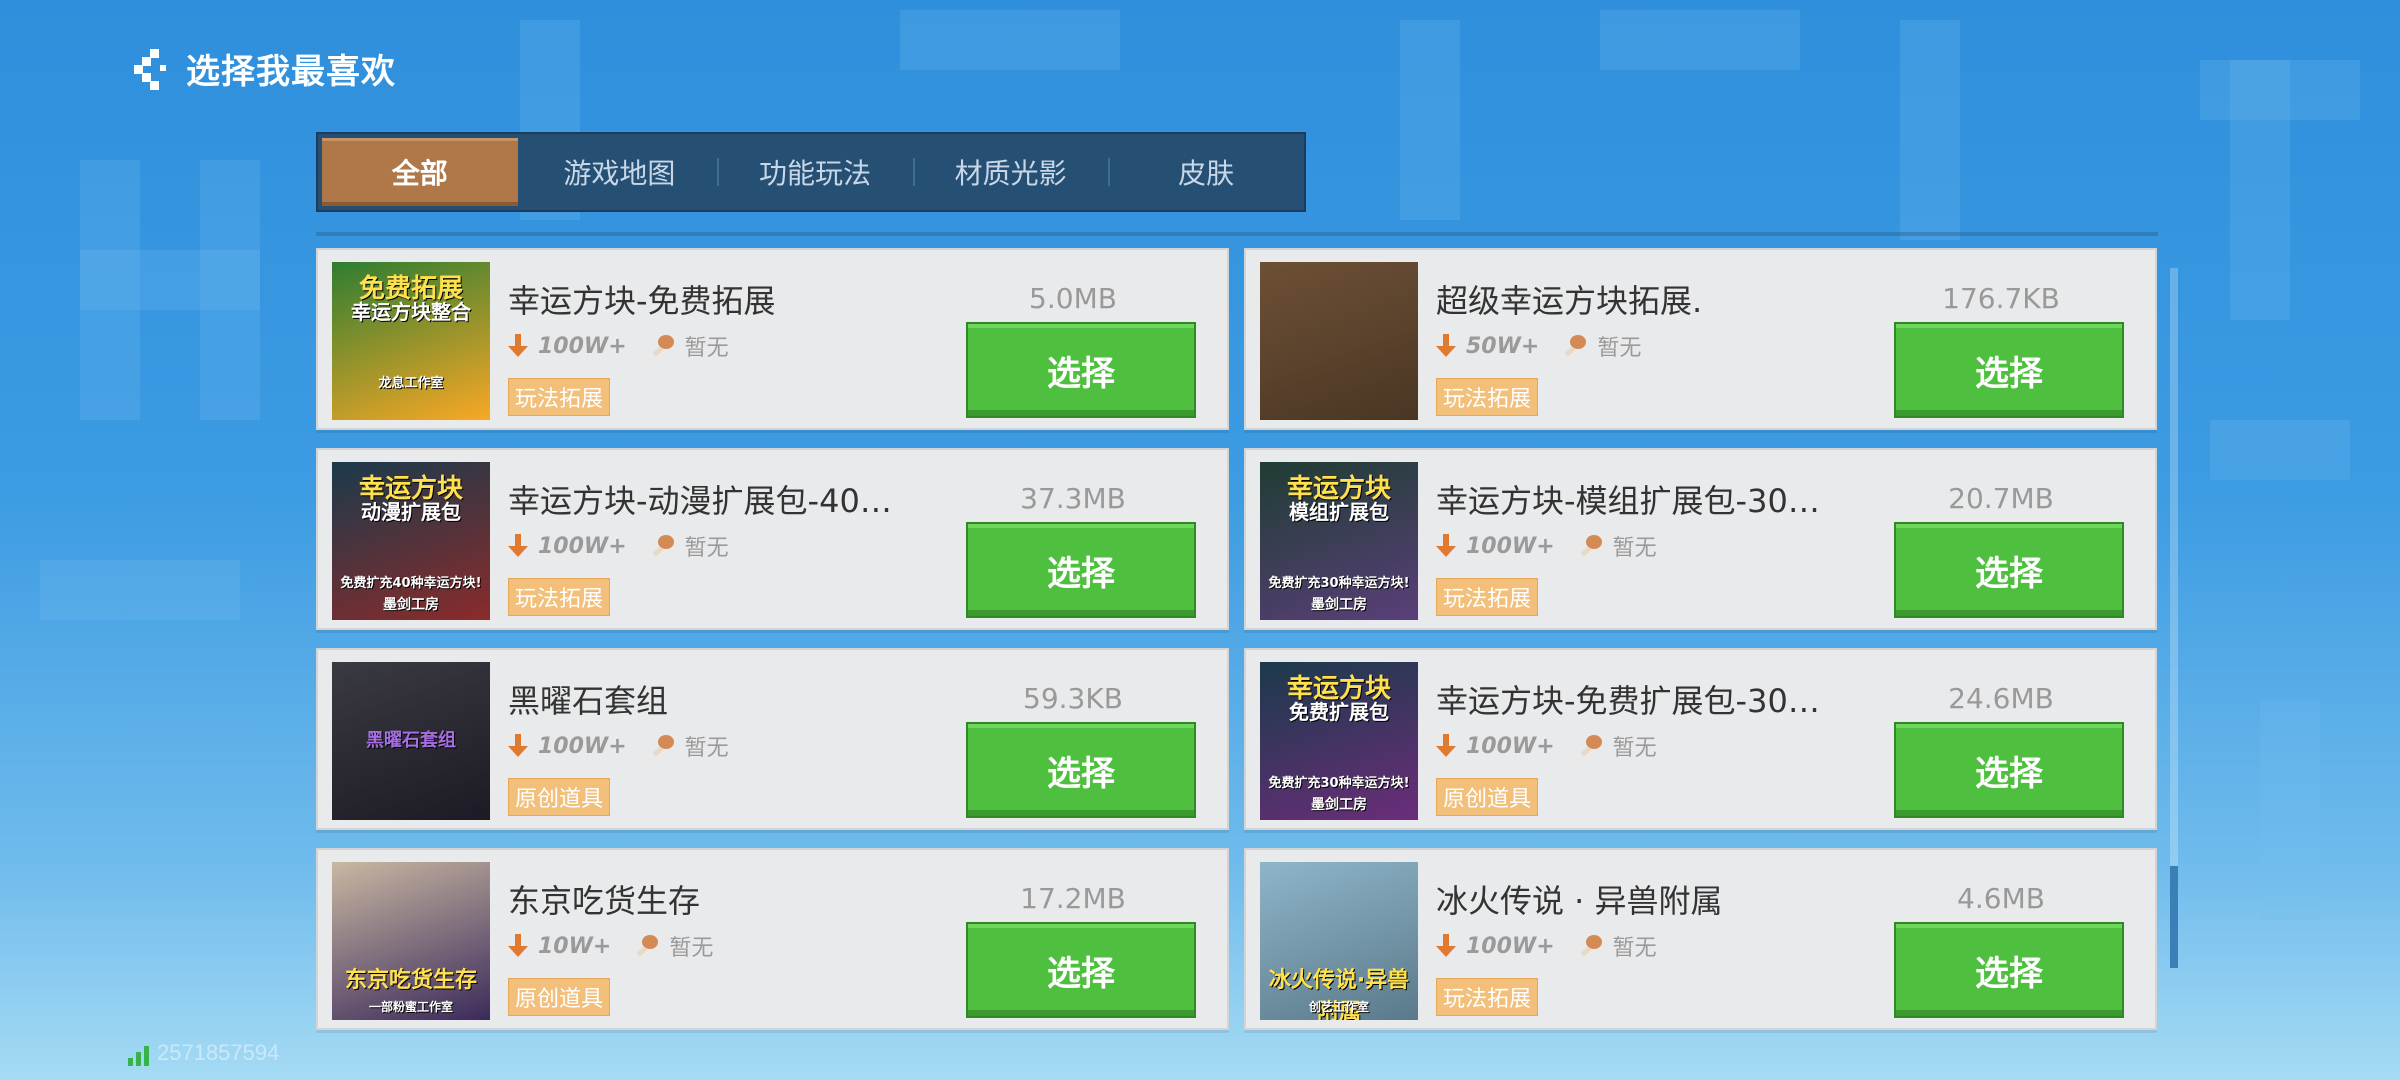 This screenshot has width=2400, height=1080. I want to click on file-size: 176.7KB, so click(2001, 298).